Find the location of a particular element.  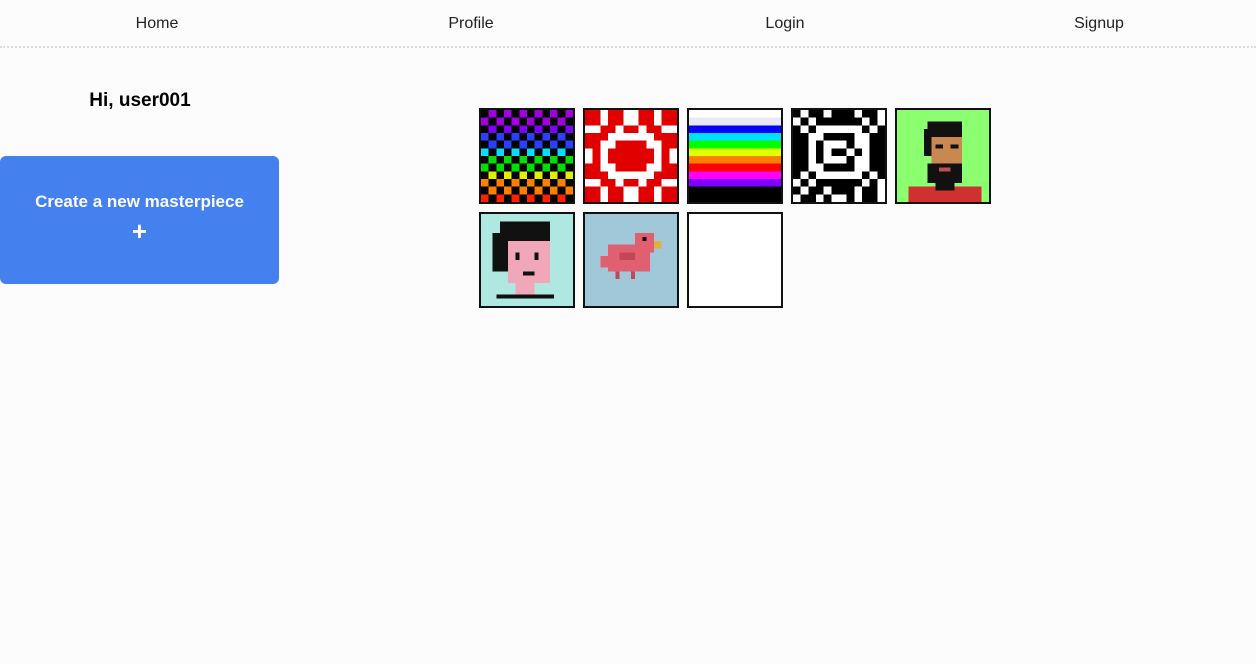

user-greeting: Hi, user001 is located at coordinates (140, 100).